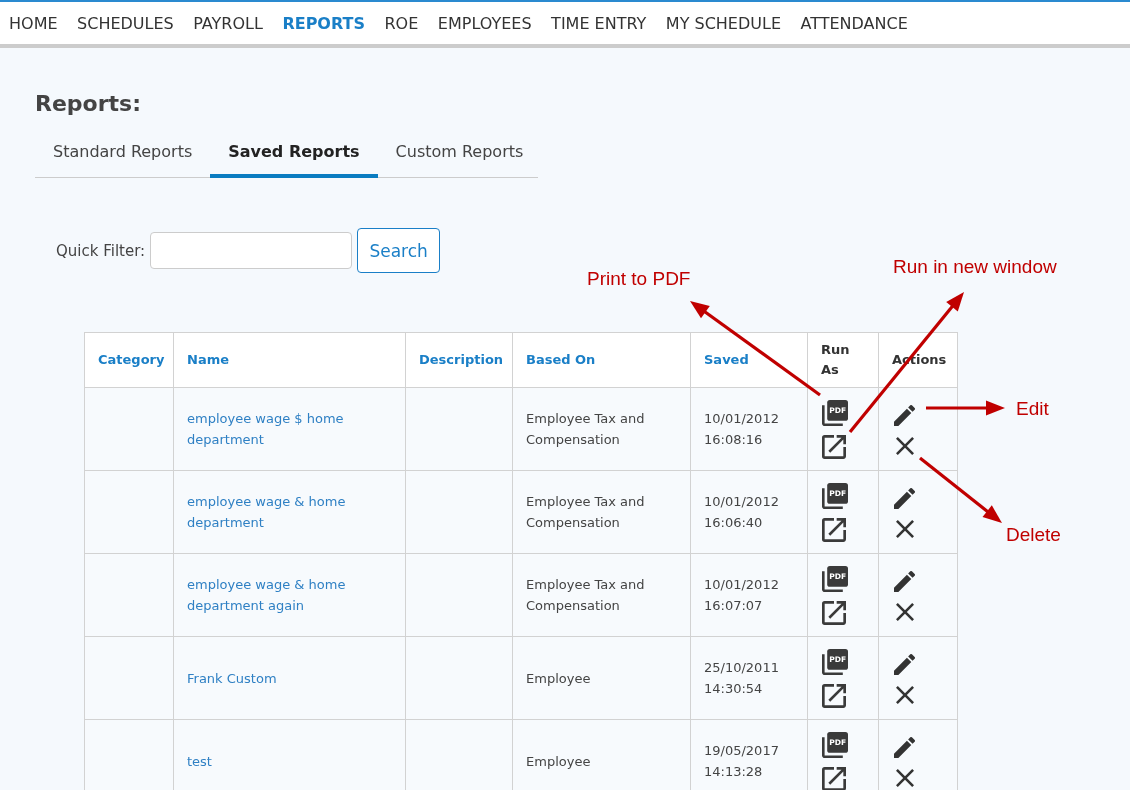 The image size is (1130, 790). What do you see at coordinates (749, 429) in the screenshot?
I see `table-cell: 10/01/2012 16:08:16` at bounding box center [749, 429].